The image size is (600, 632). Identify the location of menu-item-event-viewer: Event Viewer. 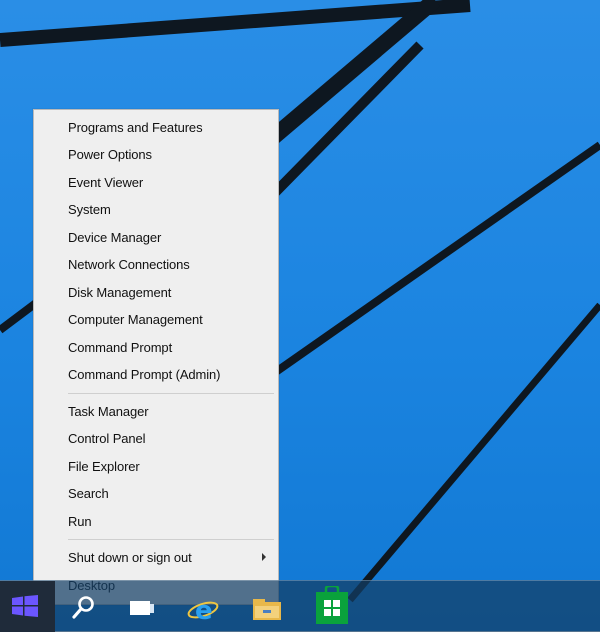
(156, 182).